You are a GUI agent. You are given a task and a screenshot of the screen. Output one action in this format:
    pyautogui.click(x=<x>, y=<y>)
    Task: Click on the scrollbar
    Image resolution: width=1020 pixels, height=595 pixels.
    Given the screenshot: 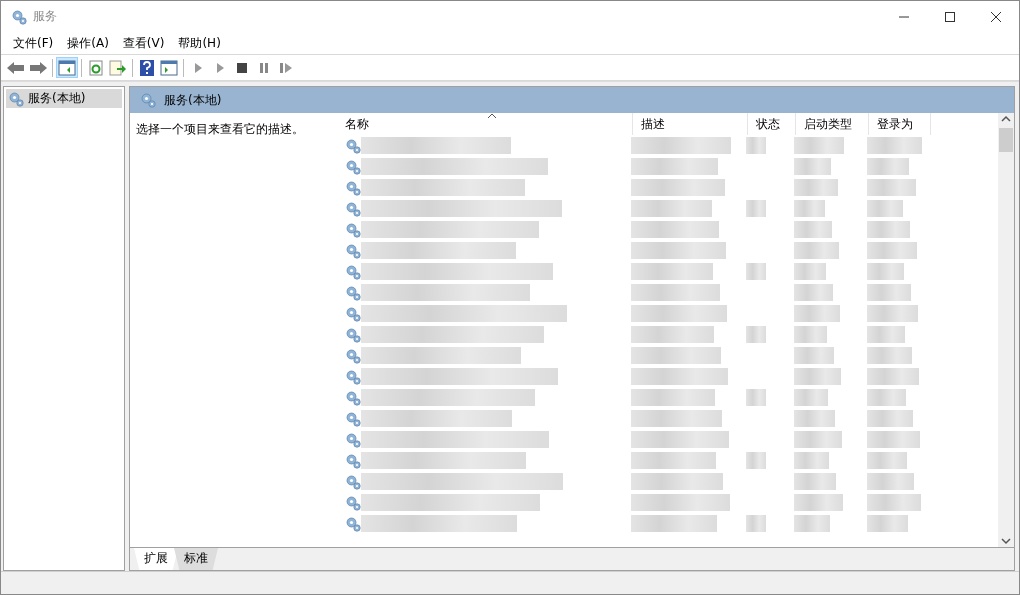 What is the action you would take?
    pyautogui.click(x=1006, y=330)
    